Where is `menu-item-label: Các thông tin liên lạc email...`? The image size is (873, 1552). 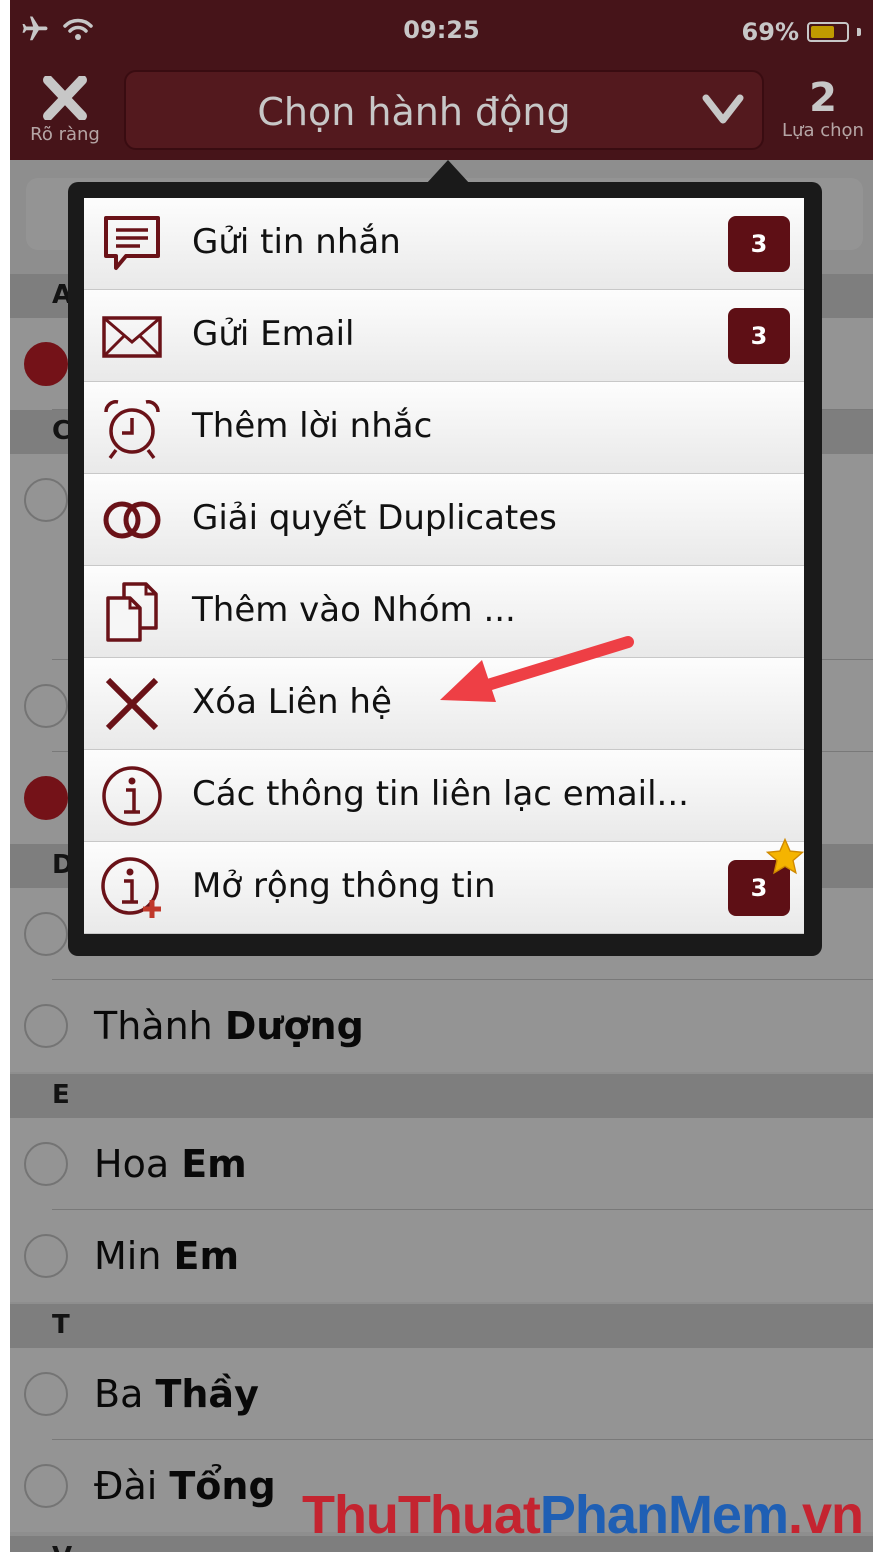
menu-item-label: Các thông tin liên lạc email... is located at coordinates (440, 794).